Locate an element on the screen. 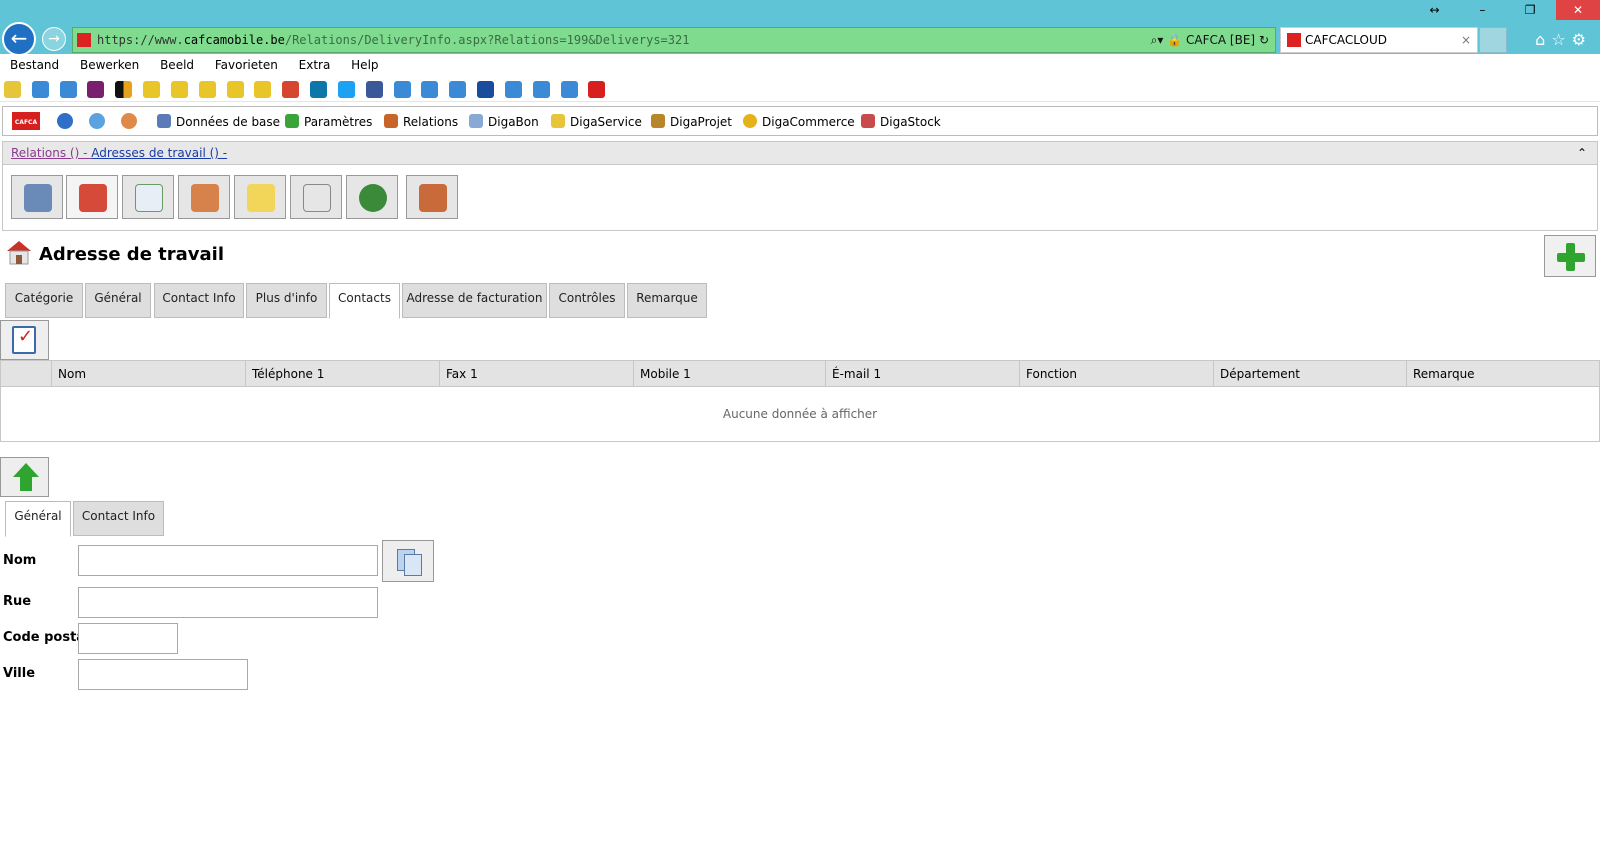  site-identity: CAFCA [BE] is located at coordinates (1220, 40).